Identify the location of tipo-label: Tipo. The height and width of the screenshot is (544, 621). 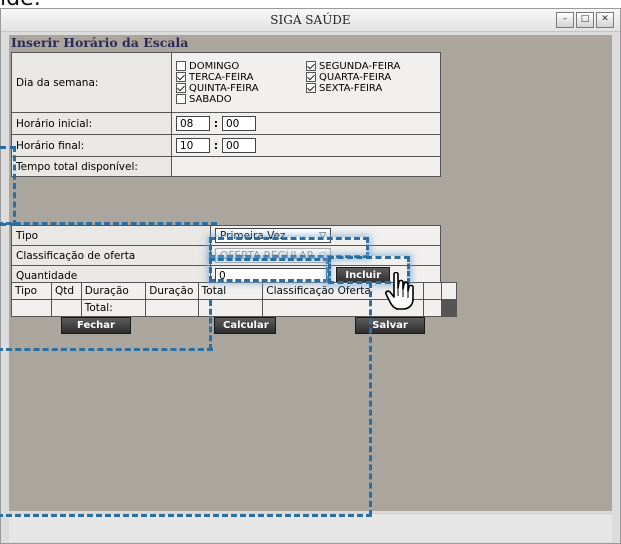
(111, 235).